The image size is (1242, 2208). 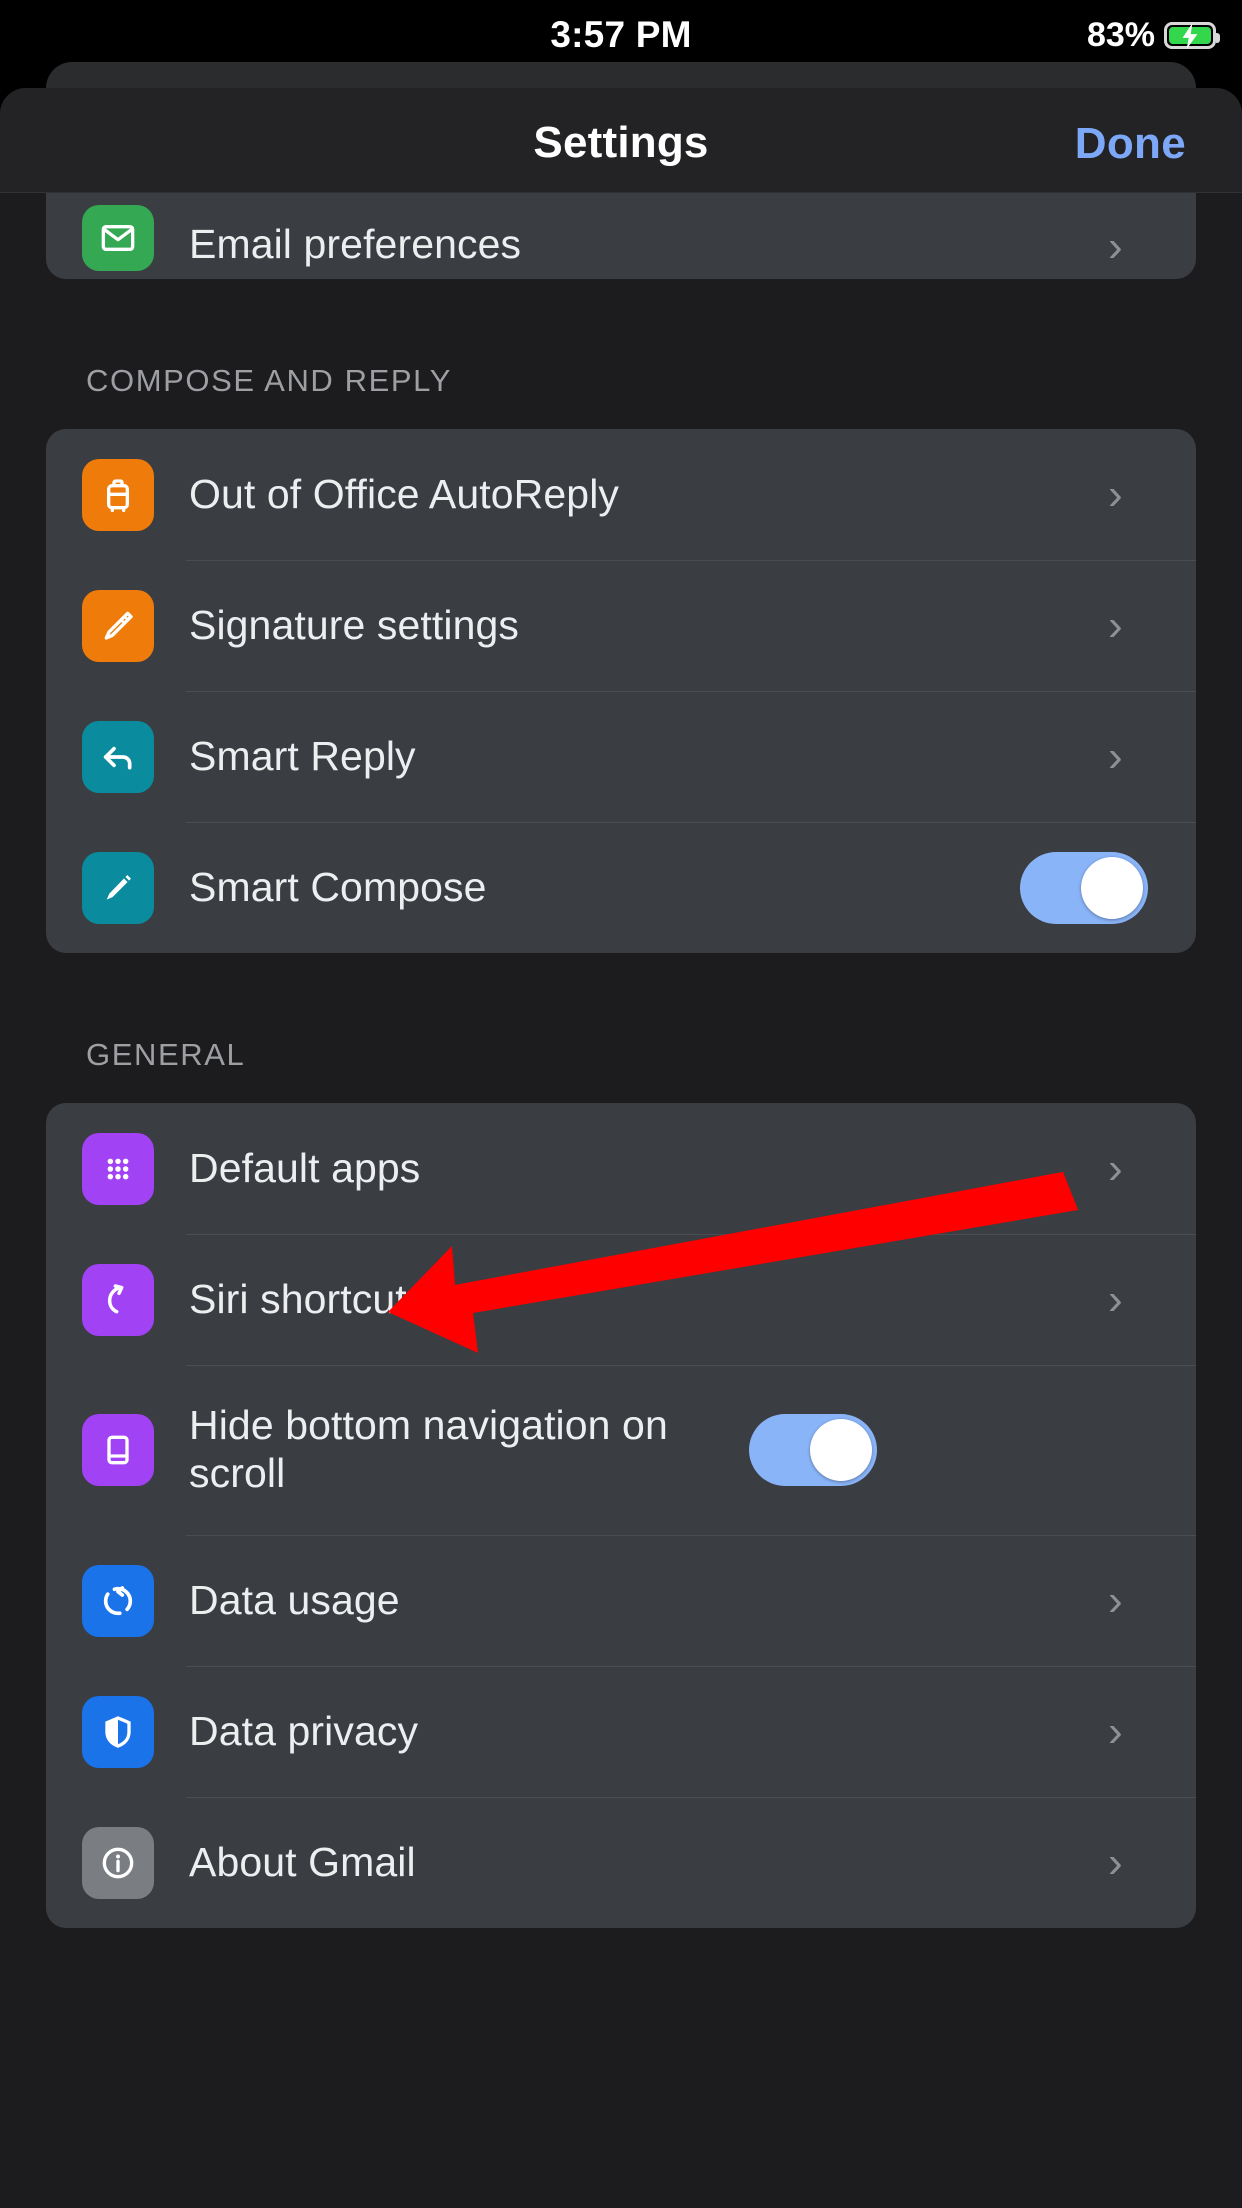 What do you see at coordinates (118, 1600) in the screenshot?
I see `sync-circle-icon` at bounding box center [118, 1600].